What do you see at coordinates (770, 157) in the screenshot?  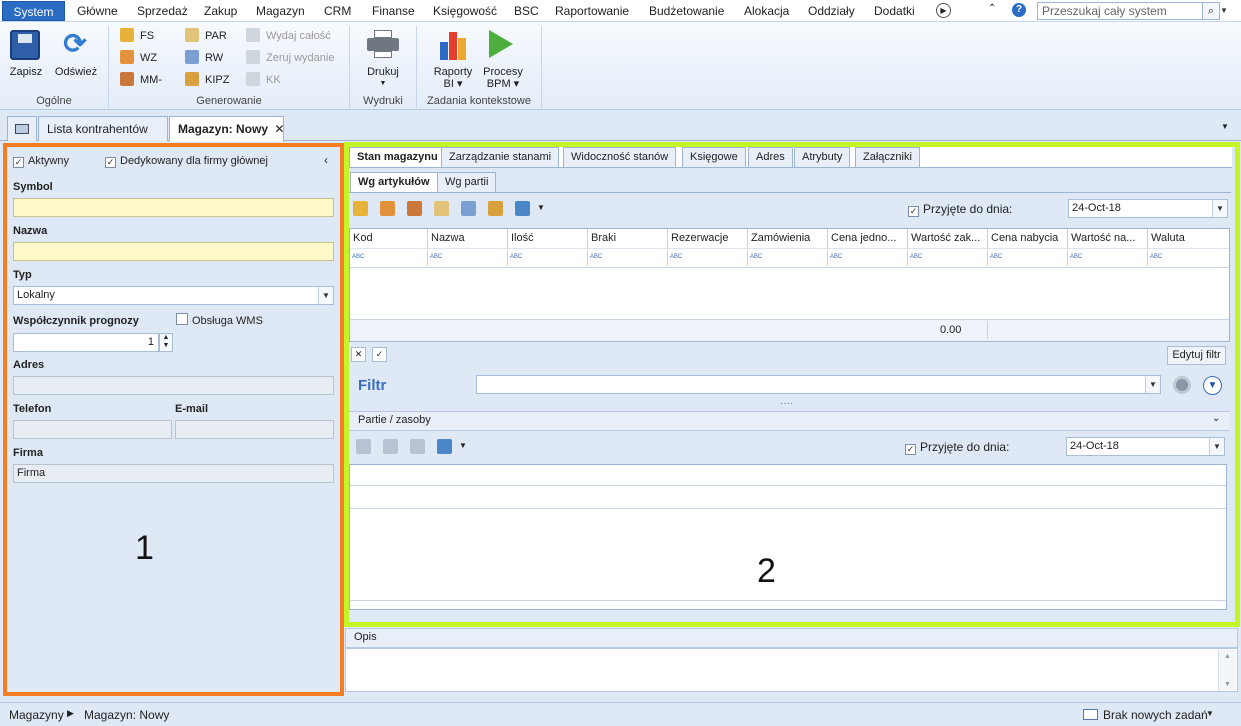 I see `tab-address: Adres` at bounding box center [770, 157].